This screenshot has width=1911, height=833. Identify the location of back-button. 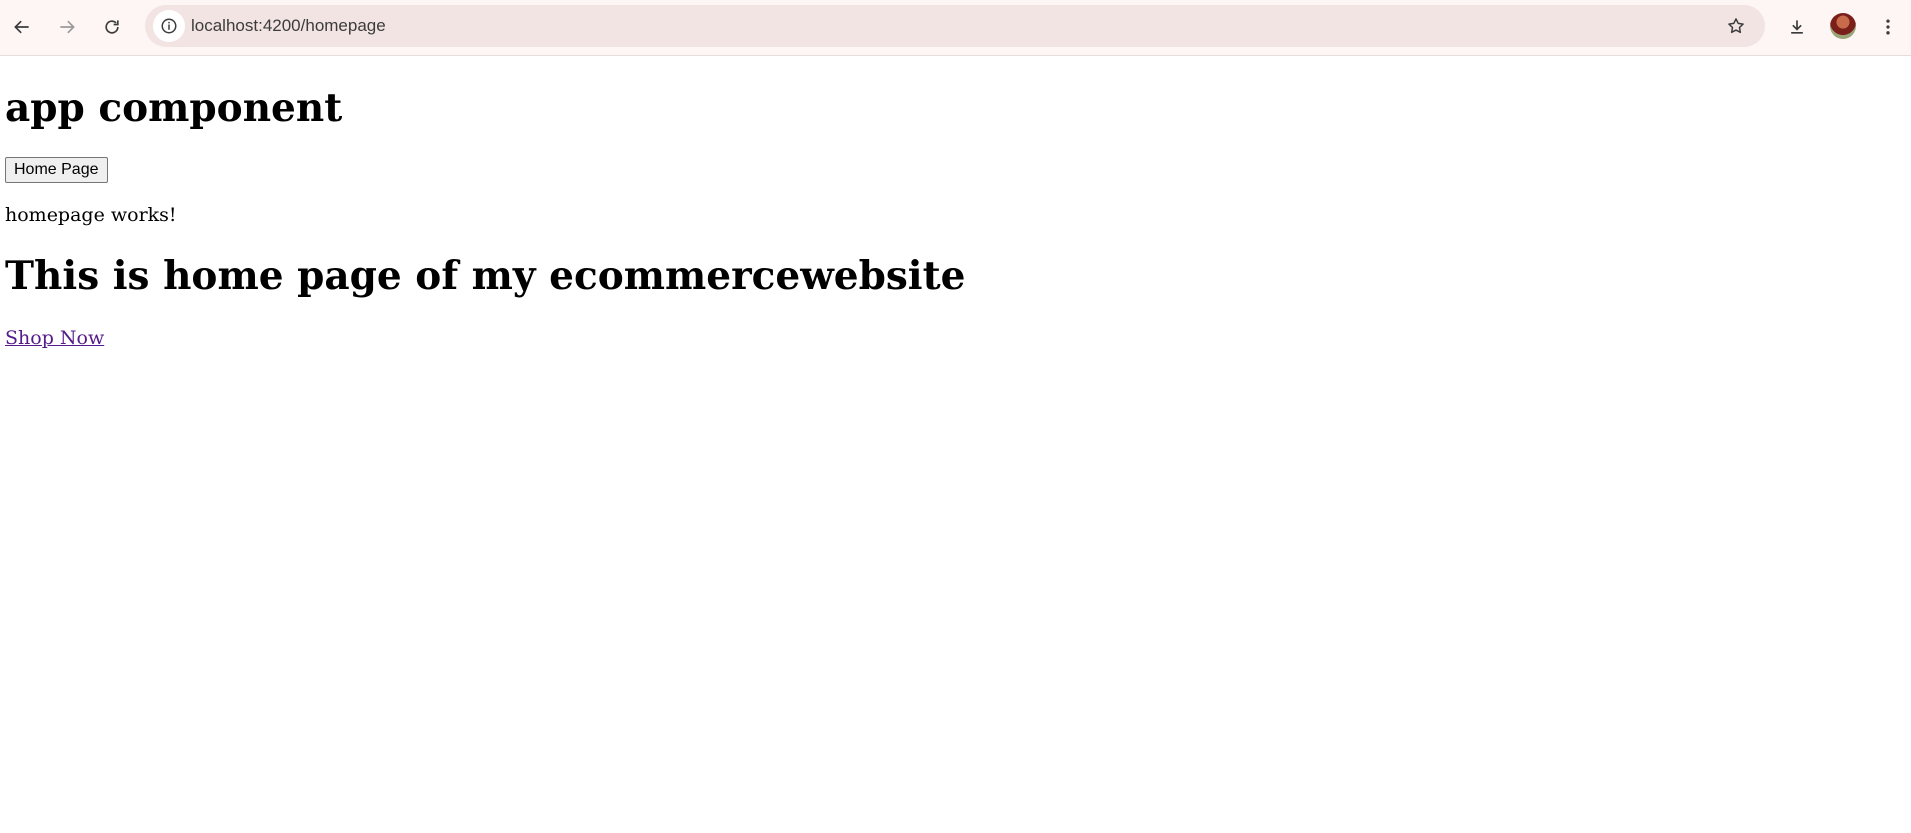
(22, 27).